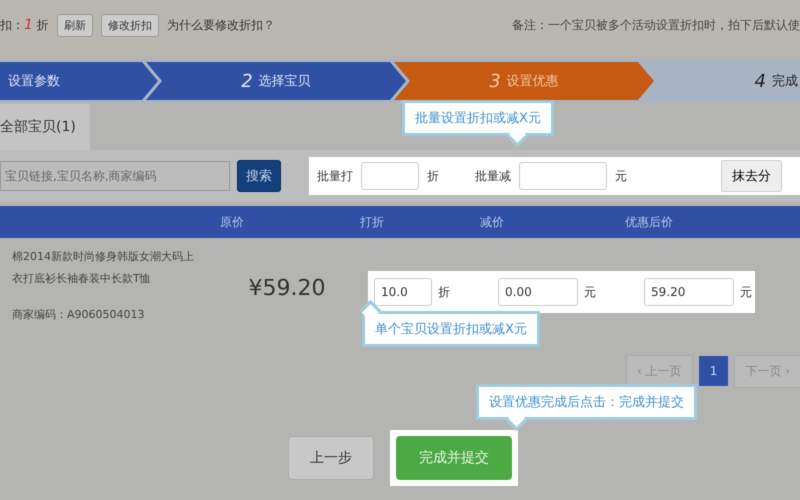  I want to click on progress-step: 3 设置优惠, so click(524, 81).